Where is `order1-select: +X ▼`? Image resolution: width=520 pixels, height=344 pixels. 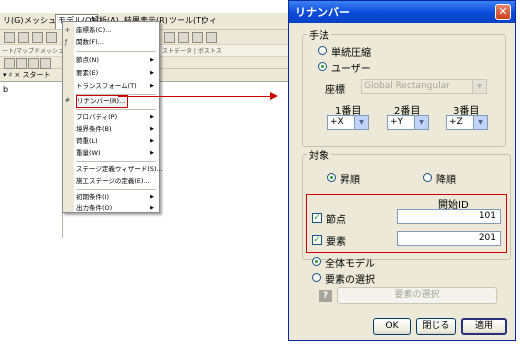 order1-select: +X ▼ is located at coordinates (348, 122).